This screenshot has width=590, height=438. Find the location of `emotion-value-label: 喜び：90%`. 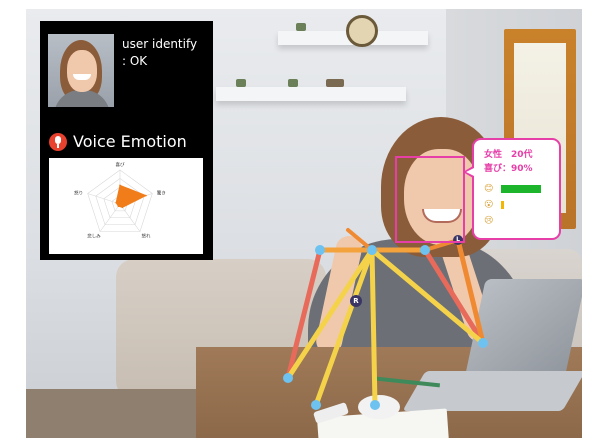

emotion-value-label: 喜び：90% is located at coordinates (508, 169).